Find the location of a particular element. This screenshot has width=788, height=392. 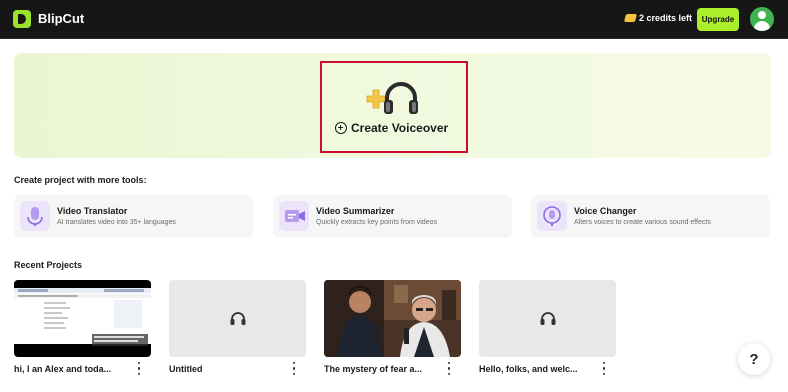

recent-projects-heading: Recent Projects is located at coordinates (48, 265).